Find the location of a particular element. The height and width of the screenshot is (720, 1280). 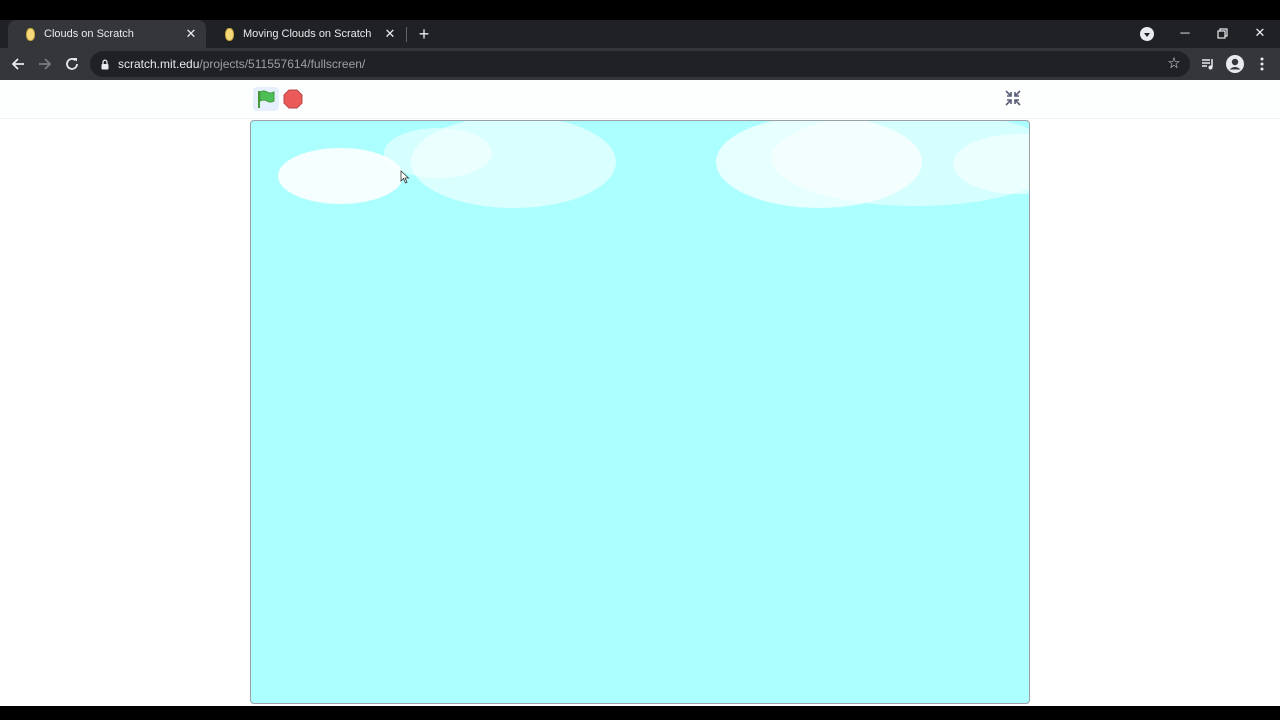

stop-sign-icon is located at coordinates (293, 99).